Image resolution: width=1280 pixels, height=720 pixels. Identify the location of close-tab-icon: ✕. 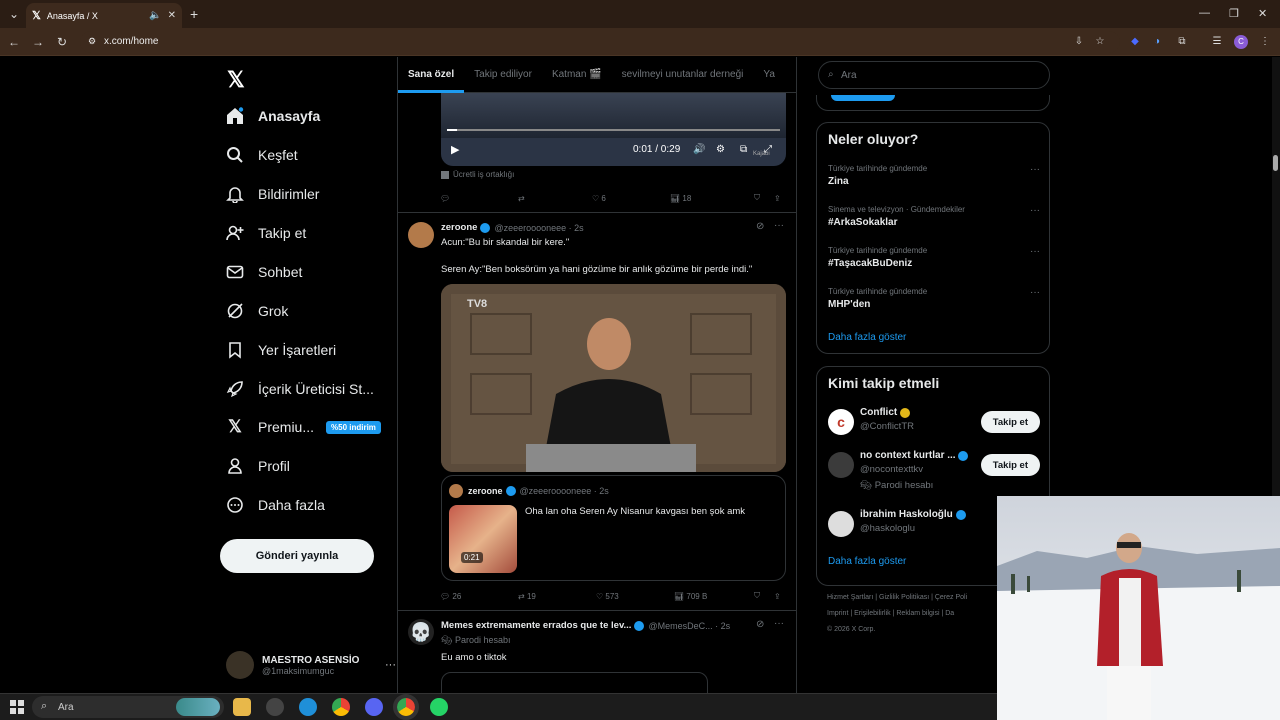
(172, 15).